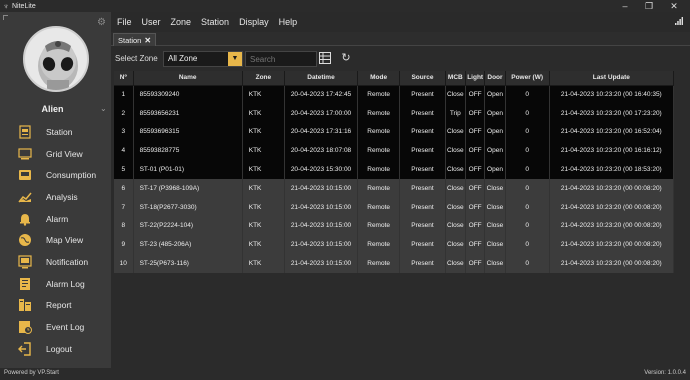  Describe the element at coordinates (612, 78) in the screenshot. I see `column-header: Last Update` at that location.